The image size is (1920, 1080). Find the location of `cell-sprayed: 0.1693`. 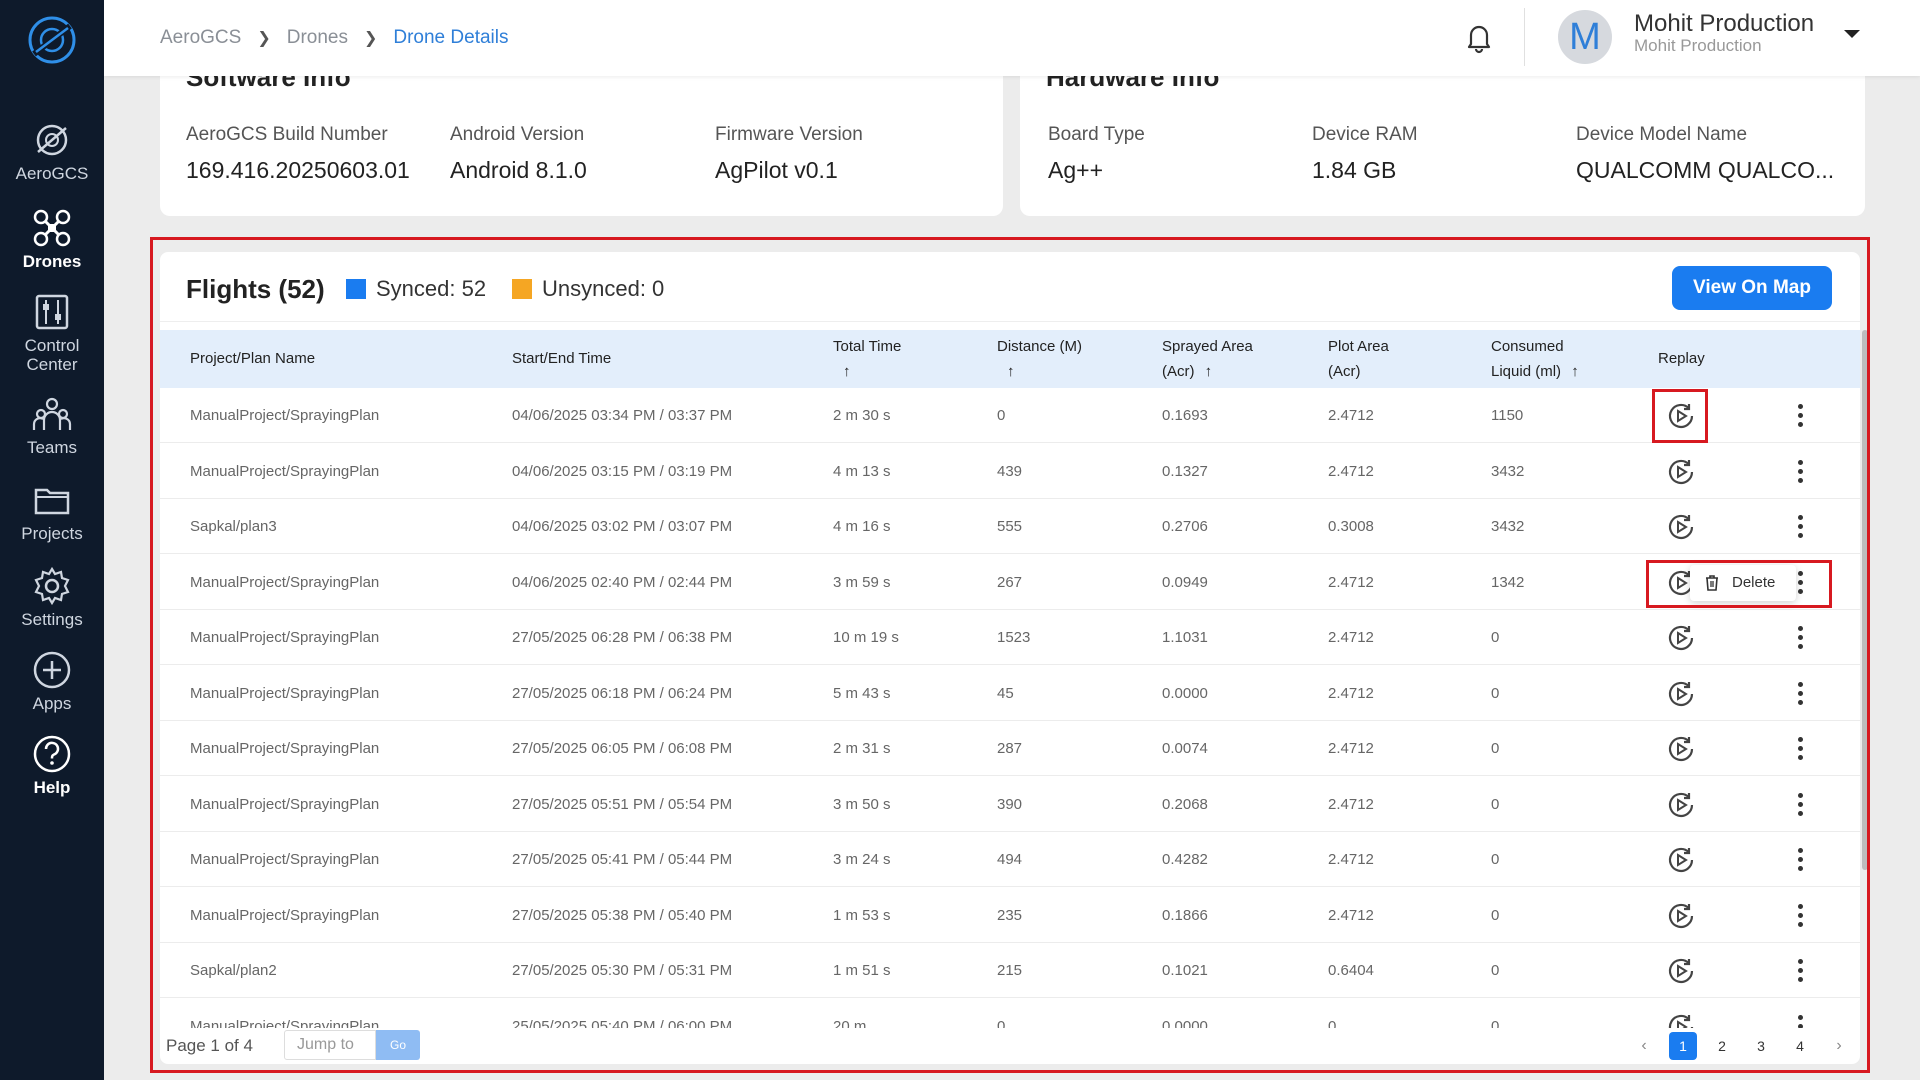

cell-sprayed: 0.1693 is located at coordinates (1185, 415).